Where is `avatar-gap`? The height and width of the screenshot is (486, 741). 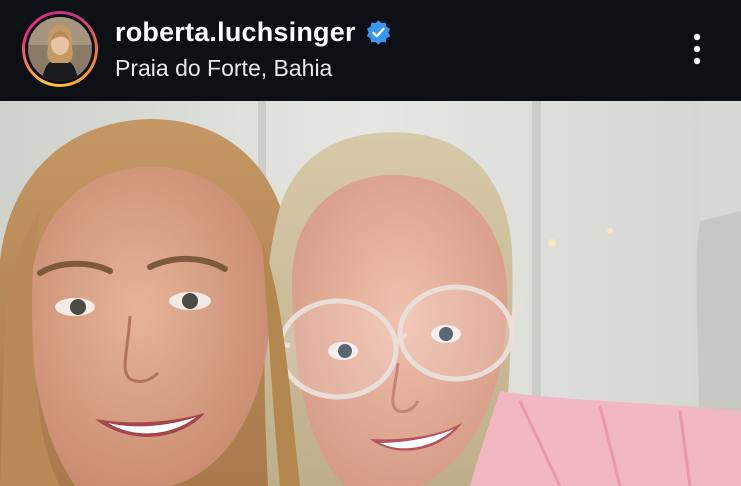 avatar-gap is located at coordinates (60, 49).